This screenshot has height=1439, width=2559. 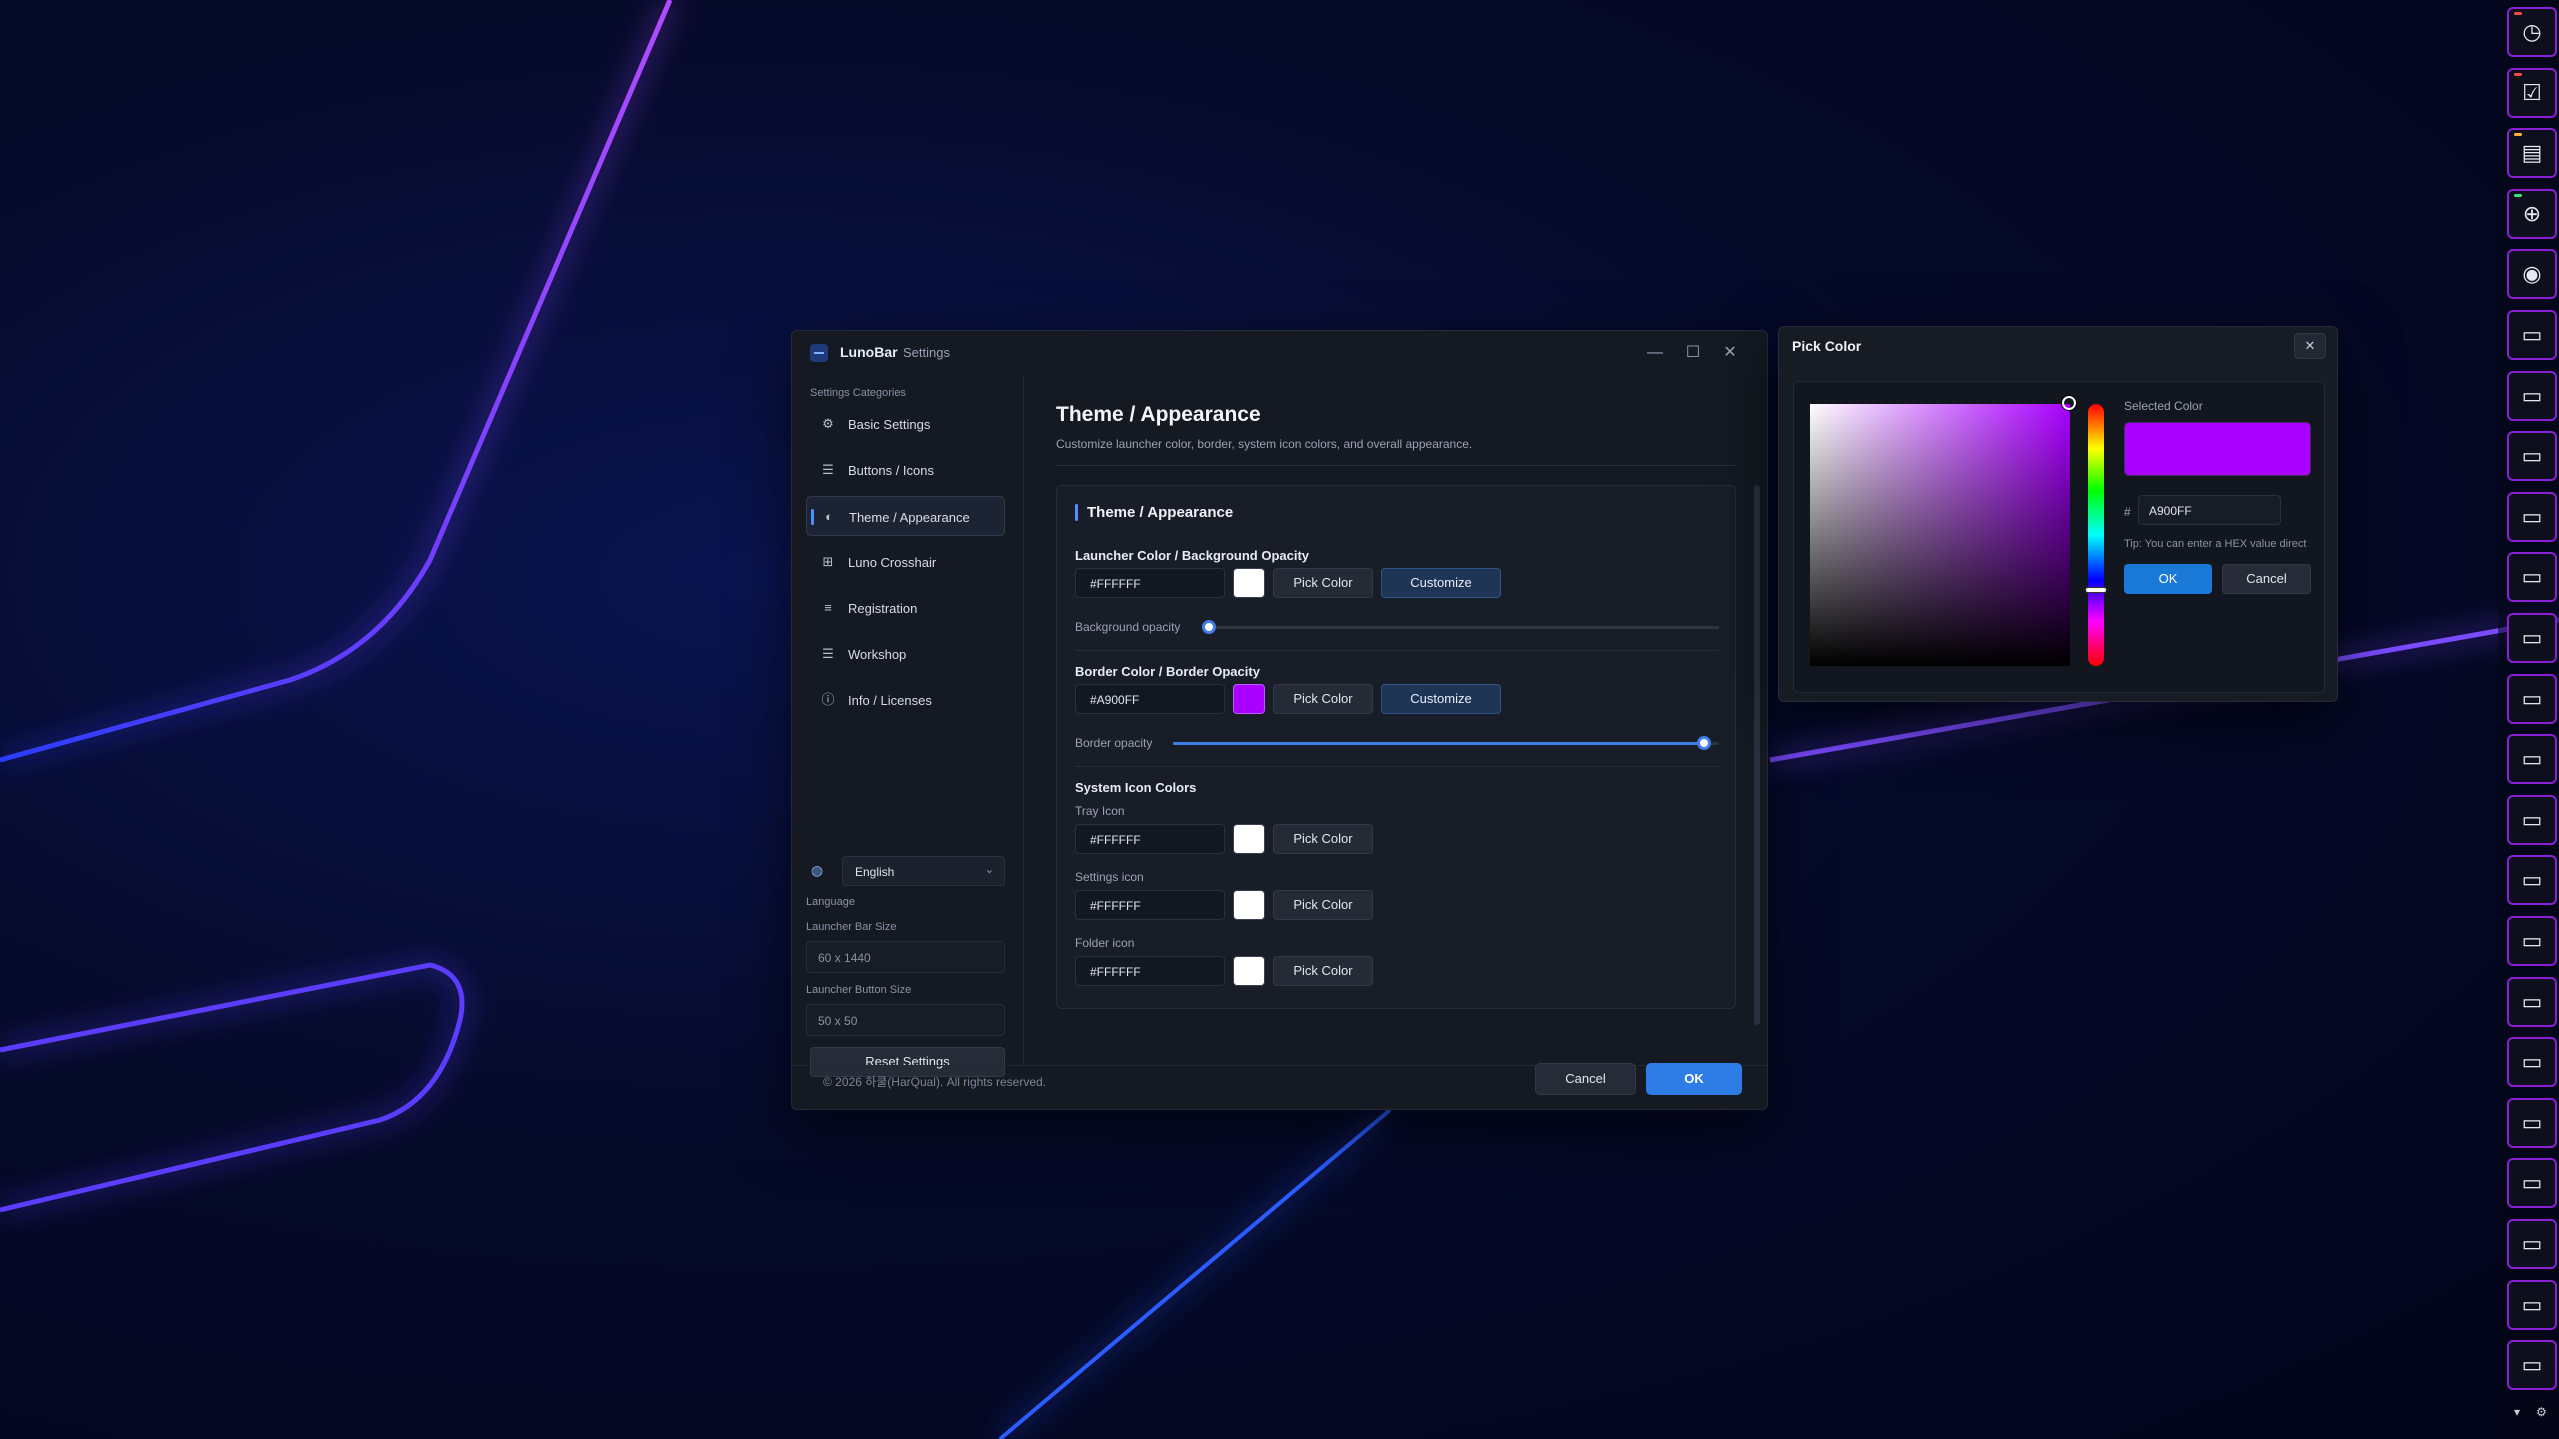 What do you see at coordinates (2532, 32) in the screenshot?
I see `launcher-button-clock: ◷` at bounding box center [2532, 32].